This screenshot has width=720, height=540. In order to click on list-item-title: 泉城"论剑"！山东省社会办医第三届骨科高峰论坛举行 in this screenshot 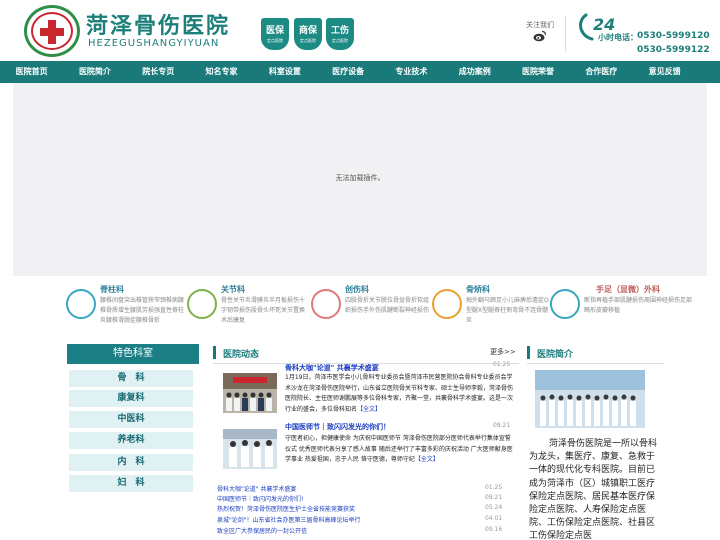, I will do `click(289, 519)`.